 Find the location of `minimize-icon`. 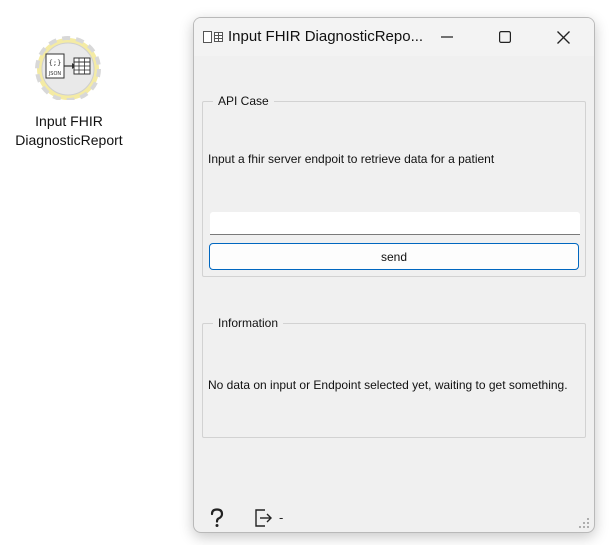

minimize-icon is located at coordinates (447, 37).